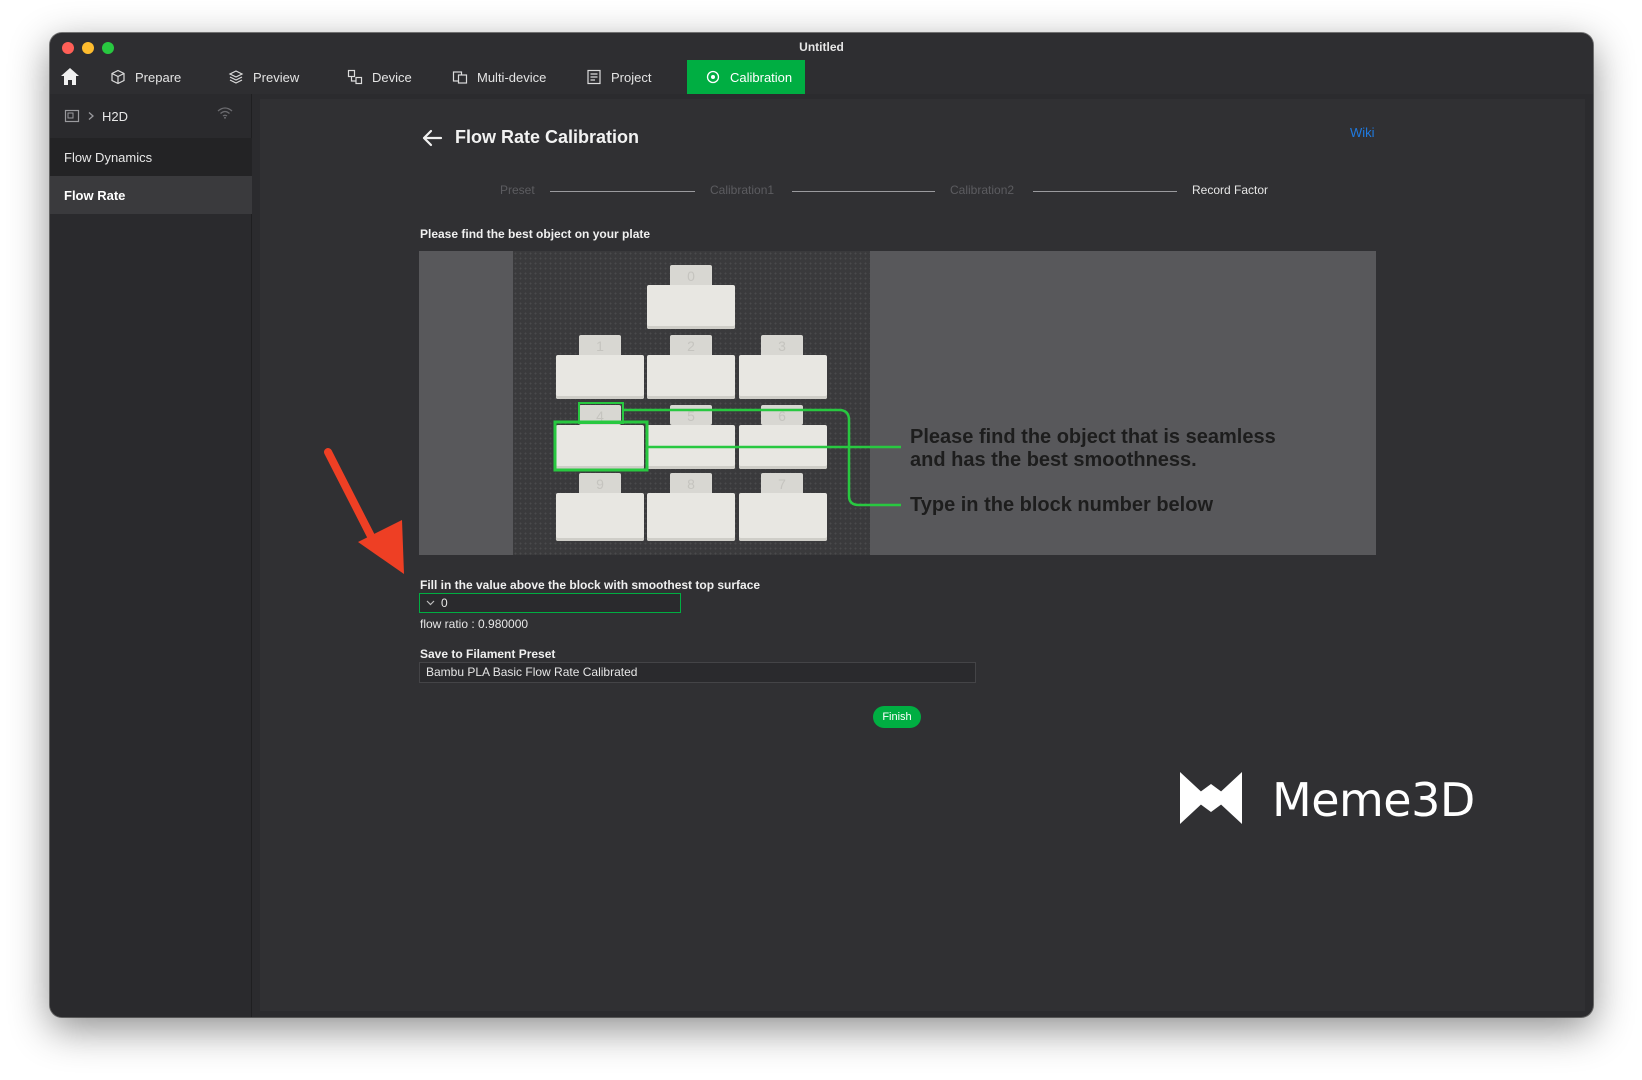 Image resolution: width=1642 pixels, height=1080 pixels. I want to click on tab-multi-device: Multi-device, so click(499, 77).